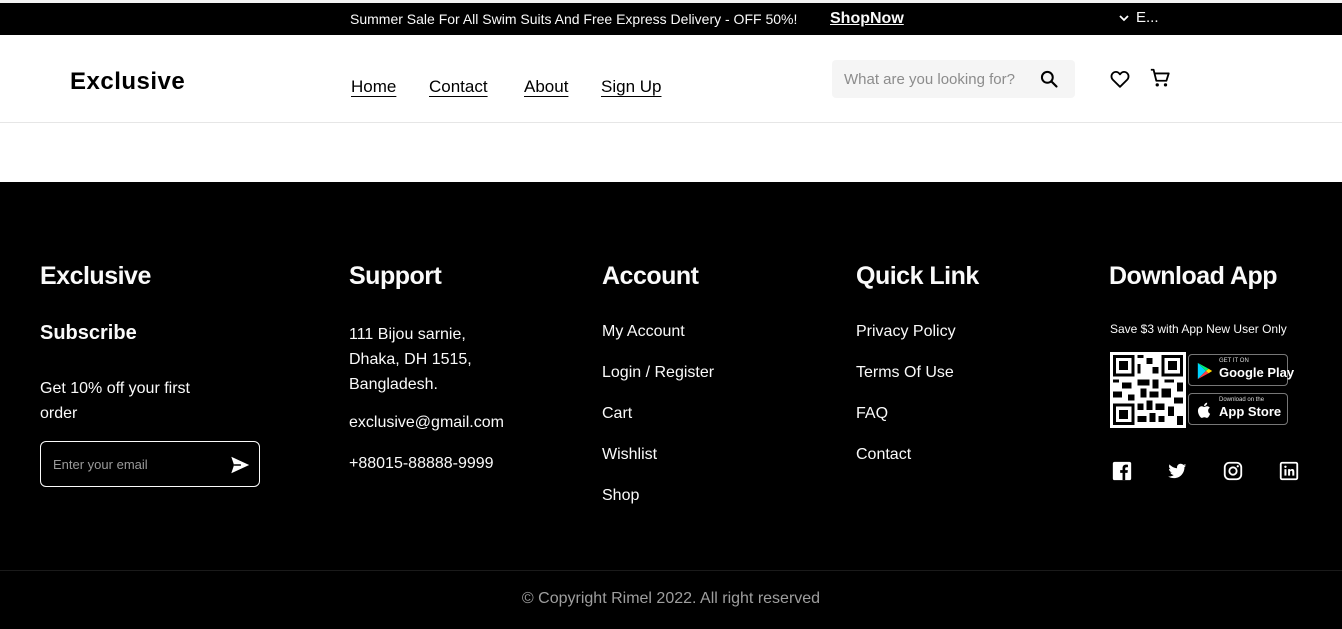  Describe the element at coordinates (1204, 410) in the screenshot. I see `apple-icon` at that location.